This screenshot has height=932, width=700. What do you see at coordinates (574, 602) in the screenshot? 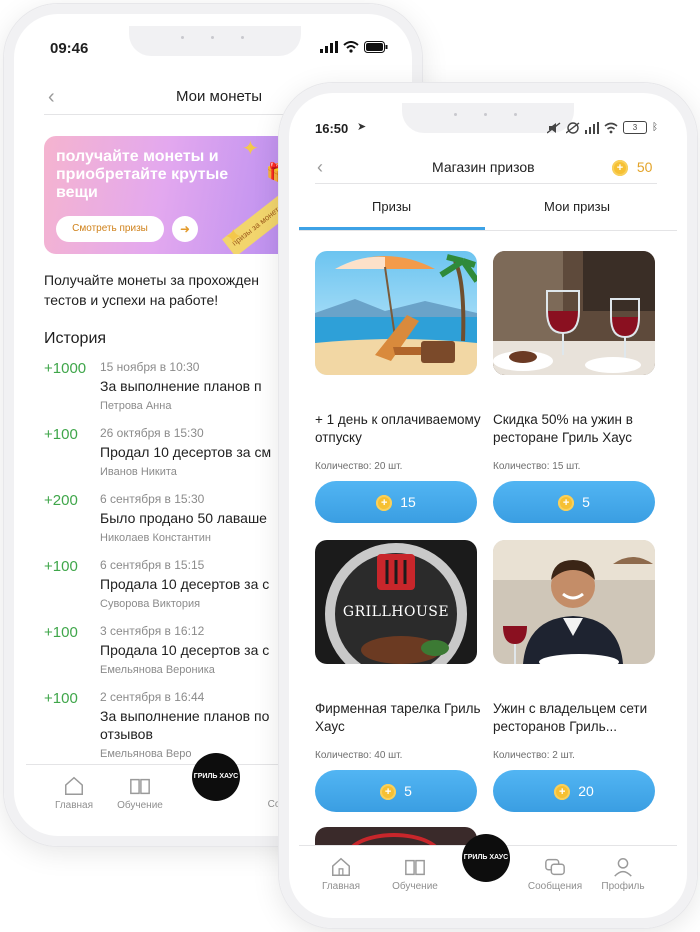
I see `owner-dinner-image` at bounding box center [574, 602].